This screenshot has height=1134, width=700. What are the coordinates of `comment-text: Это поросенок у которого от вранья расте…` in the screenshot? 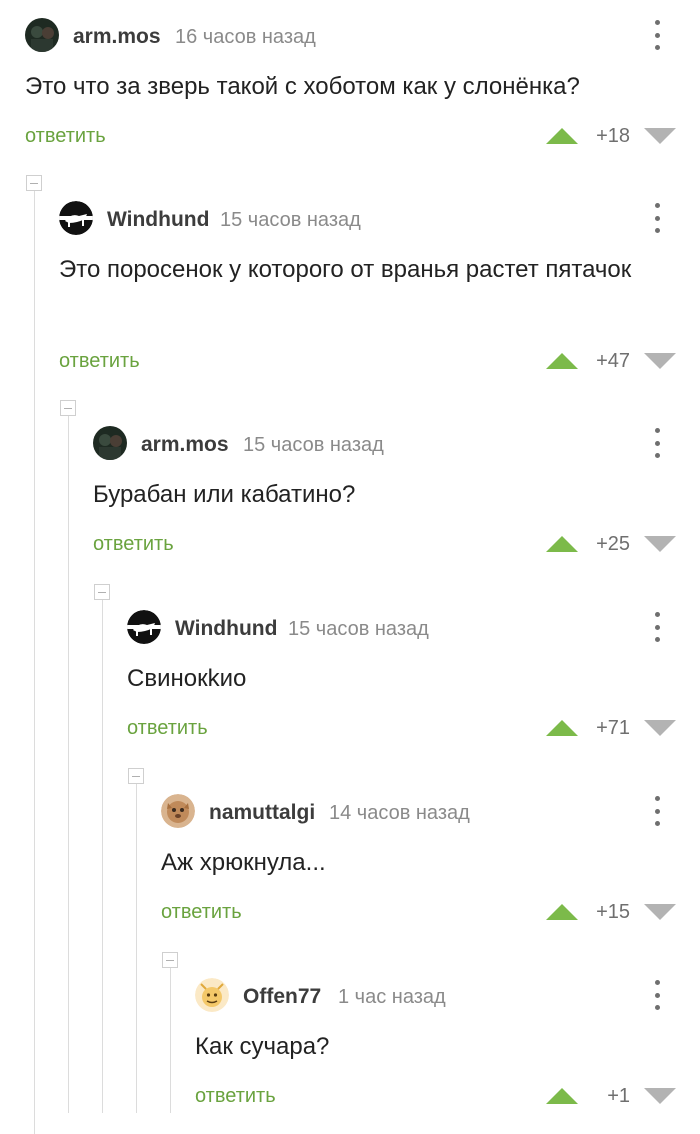 It's located at (345, 269).